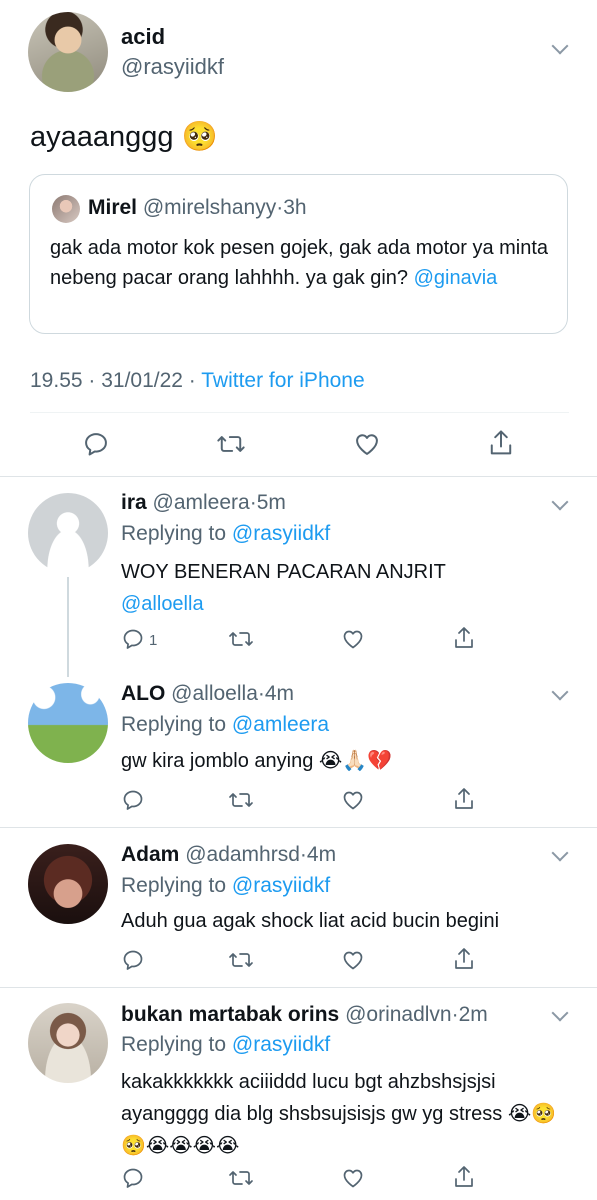  I want to click on reply-time: 2m, so click(473, 1014).